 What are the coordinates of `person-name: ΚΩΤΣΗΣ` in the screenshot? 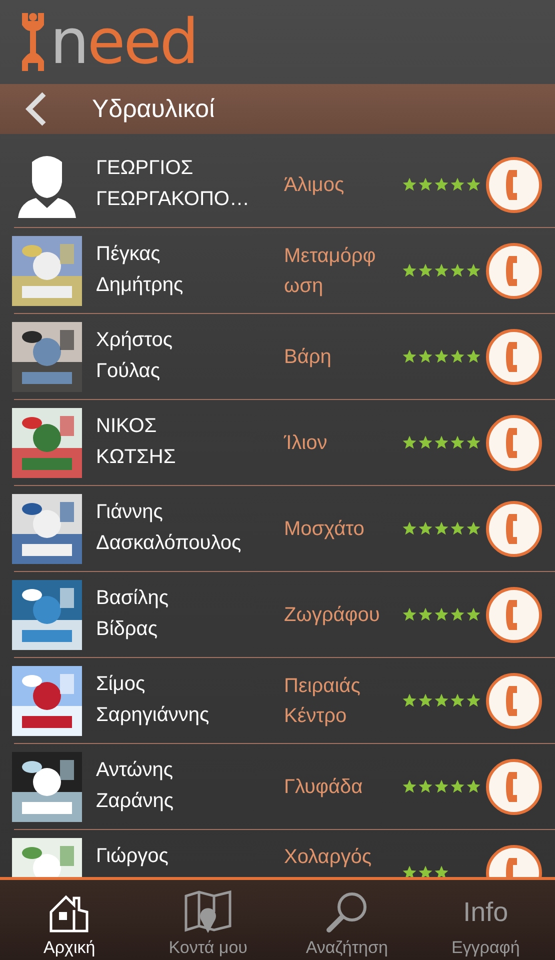 It's located at (136, 457).